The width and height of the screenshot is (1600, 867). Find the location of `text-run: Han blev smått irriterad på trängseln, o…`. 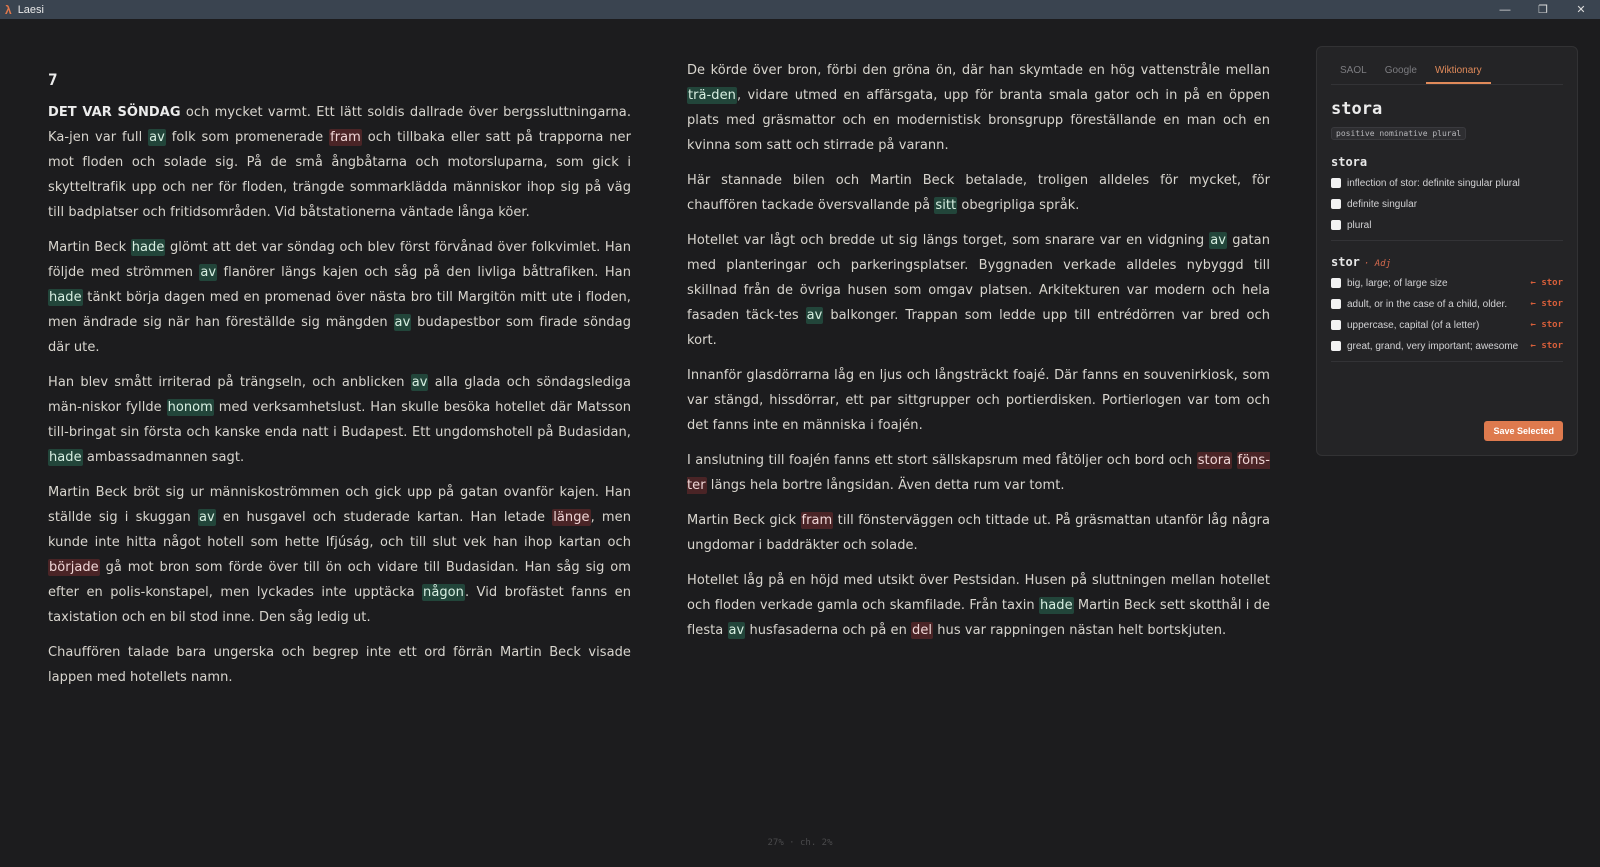

text-run: Han blev smått irriterad på trängseln, o… is located at coordinates (229, 382).